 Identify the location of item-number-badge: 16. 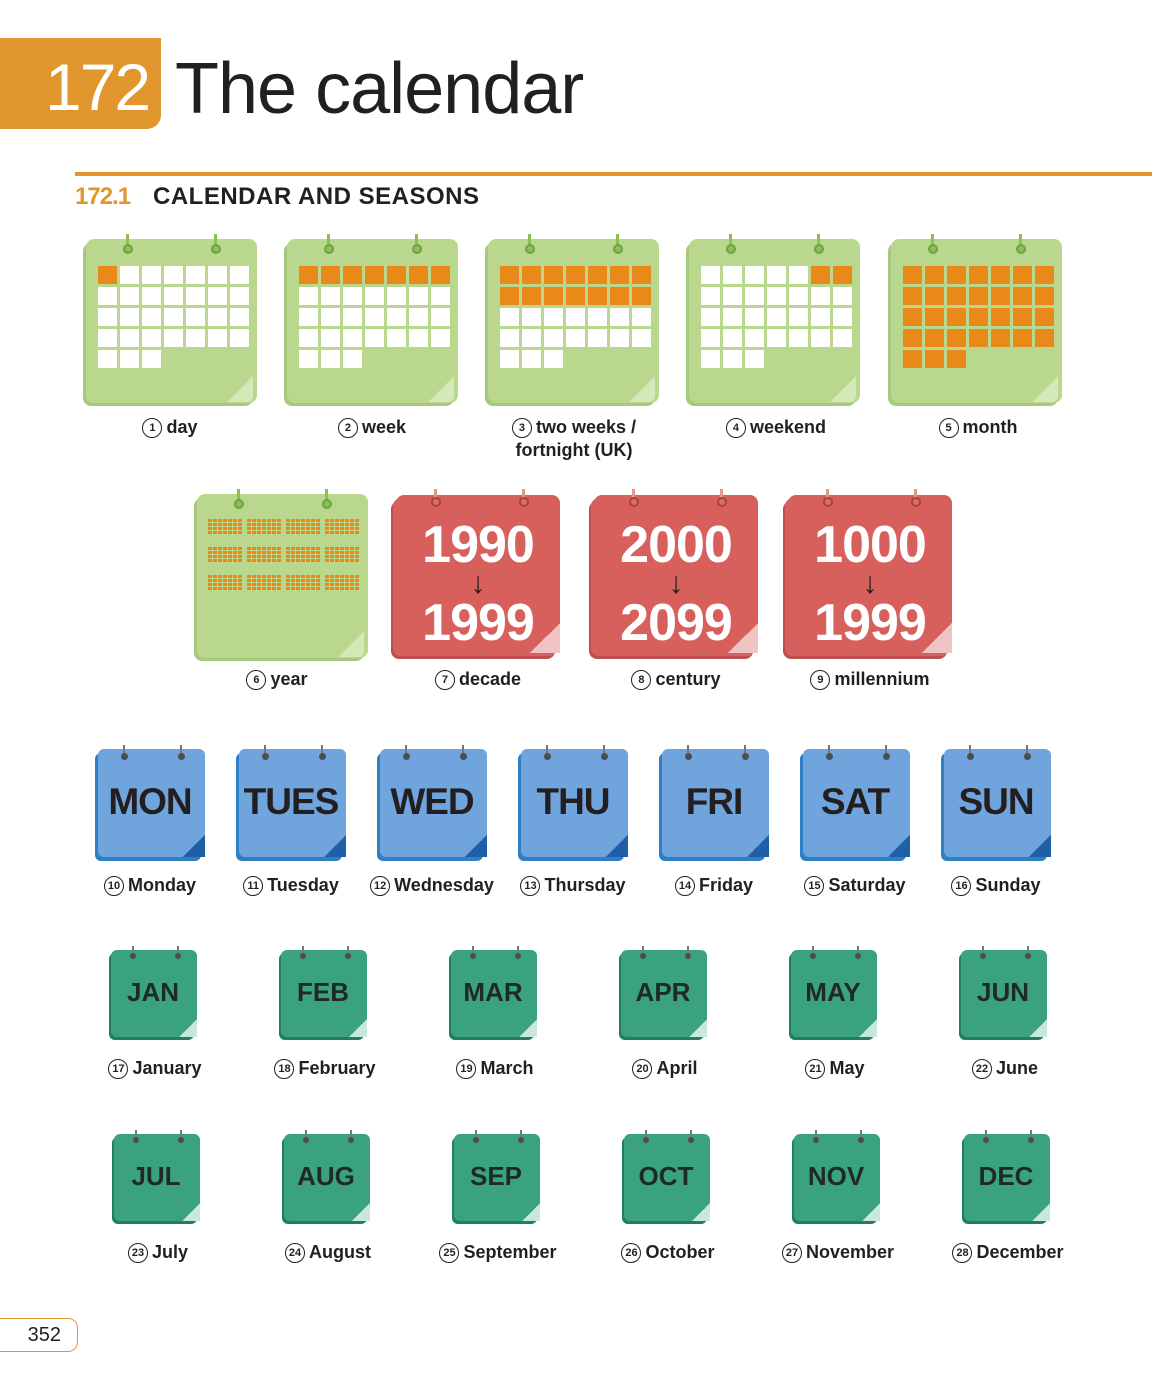
(961, 886).